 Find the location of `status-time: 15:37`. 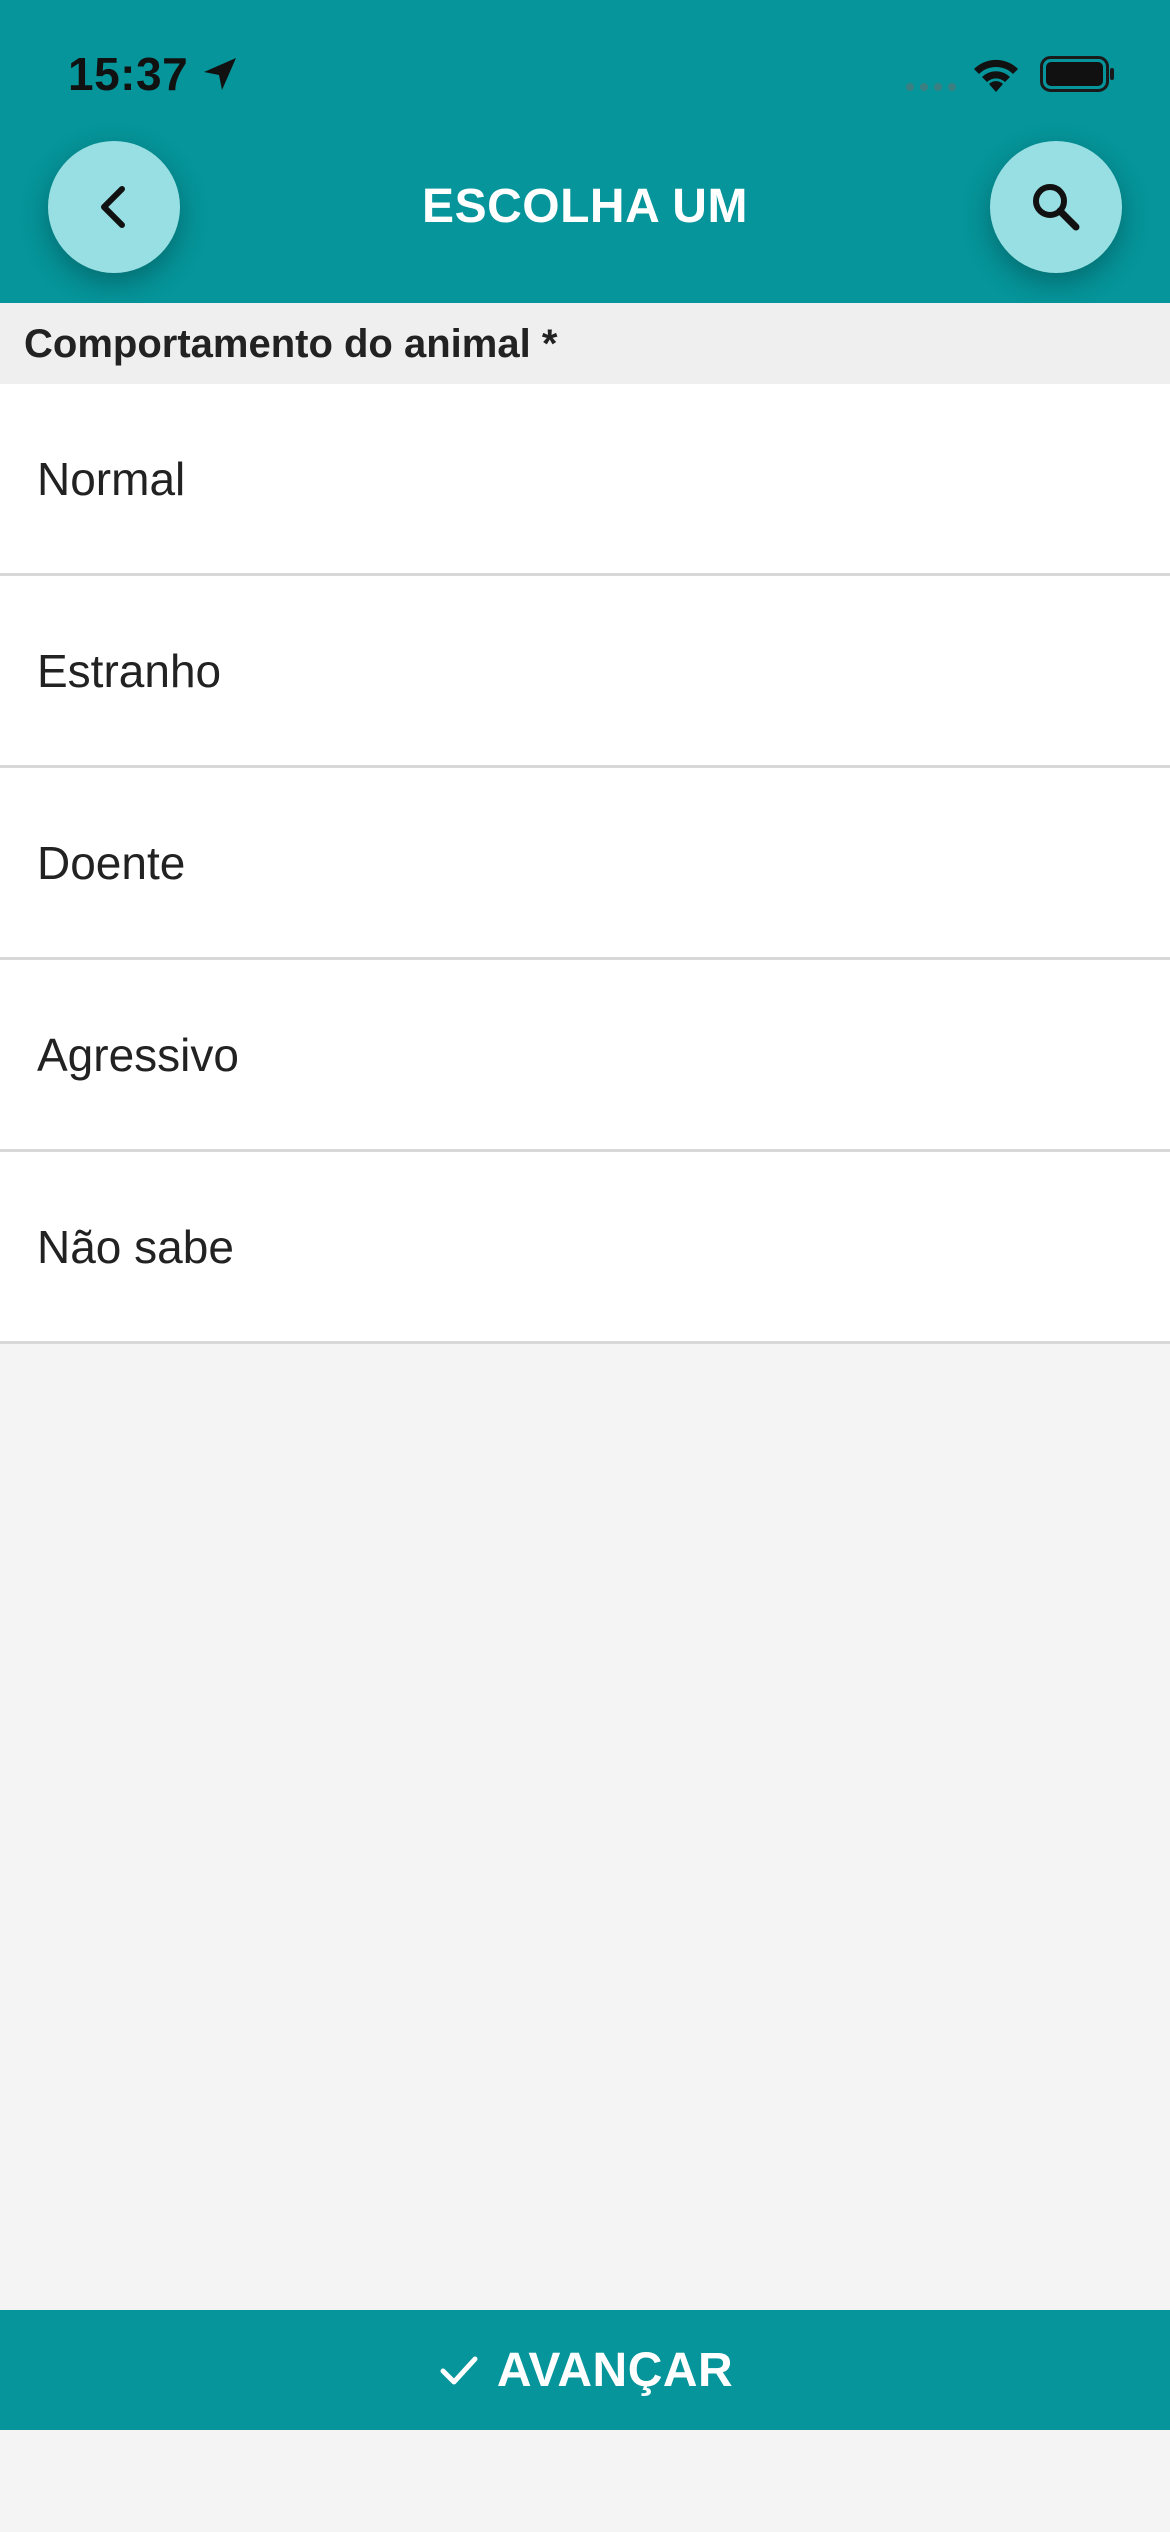

status-time: 15:37 is located at coordinates (128, 74).